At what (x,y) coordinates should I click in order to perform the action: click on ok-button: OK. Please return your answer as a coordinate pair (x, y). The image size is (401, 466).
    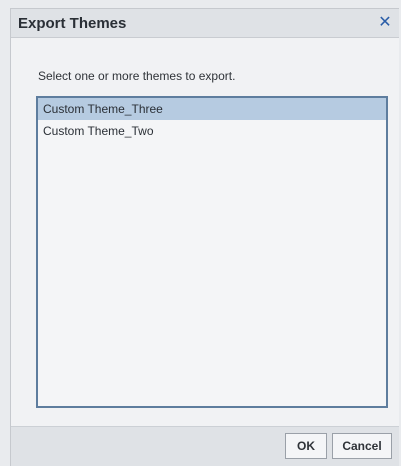
    Looking at the image, I should click on (306, 446).